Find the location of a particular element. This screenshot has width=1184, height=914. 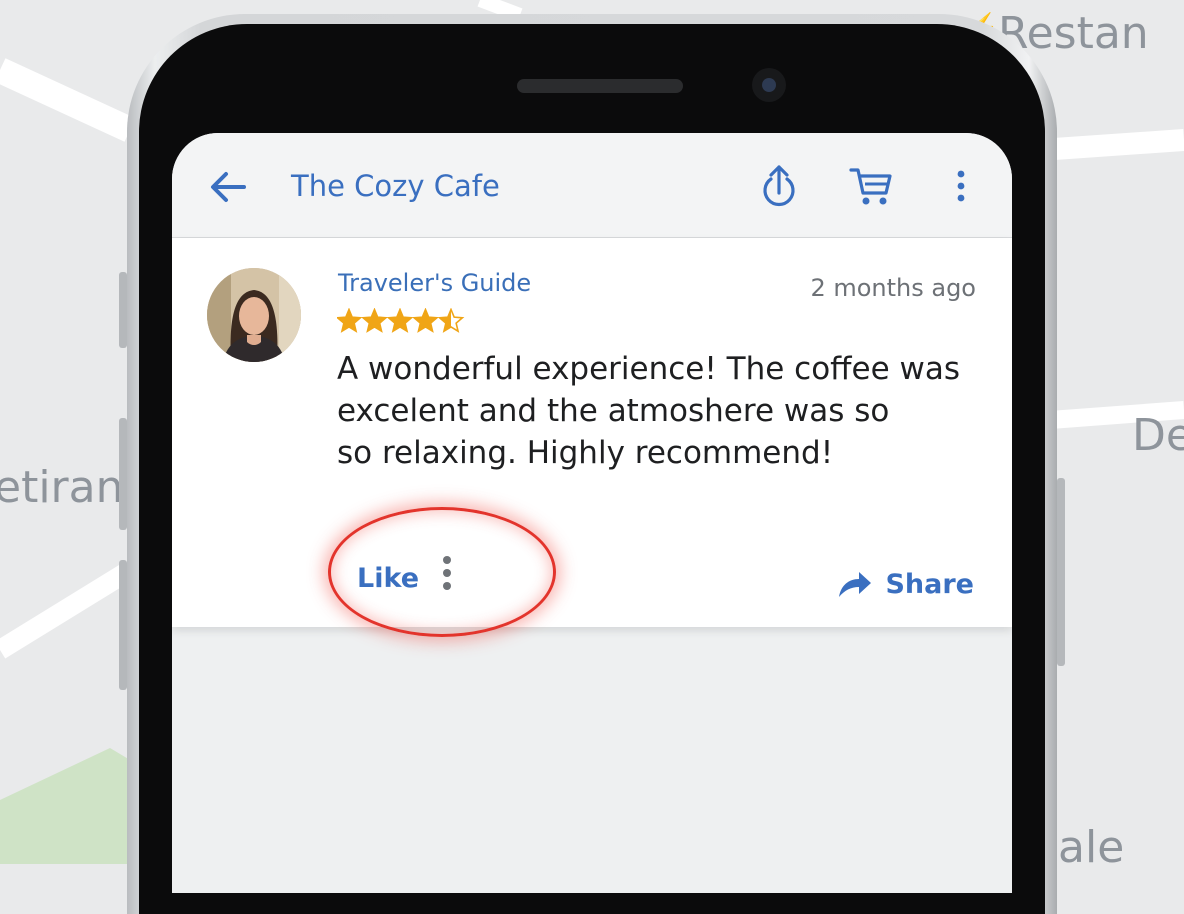

review-timestamp: 2 months ago is located at coordinates (893, 288).